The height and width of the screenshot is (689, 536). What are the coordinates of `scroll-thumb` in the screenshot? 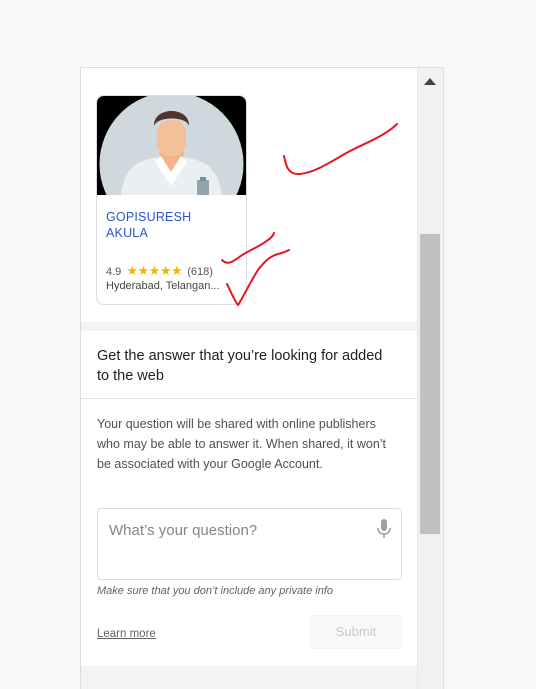 It's located at (430, 384).